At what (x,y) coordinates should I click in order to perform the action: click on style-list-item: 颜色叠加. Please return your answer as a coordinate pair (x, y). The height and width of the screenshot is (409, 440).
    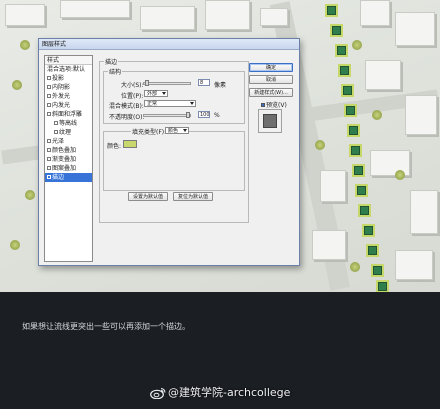
    Looking at the image, I should click on (68, 150).